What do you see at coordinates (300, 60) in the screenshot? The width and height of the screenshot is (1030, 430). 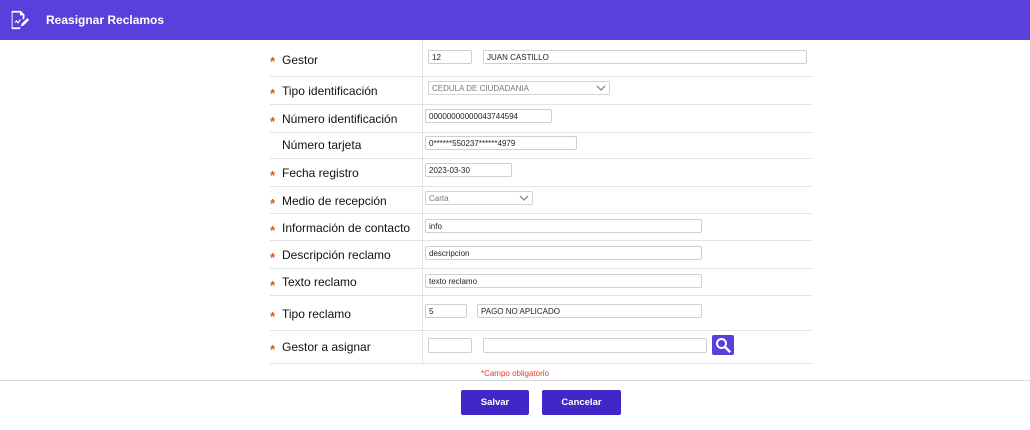 I see `gestor-label: Gestor` at bounding box center [300, 60].